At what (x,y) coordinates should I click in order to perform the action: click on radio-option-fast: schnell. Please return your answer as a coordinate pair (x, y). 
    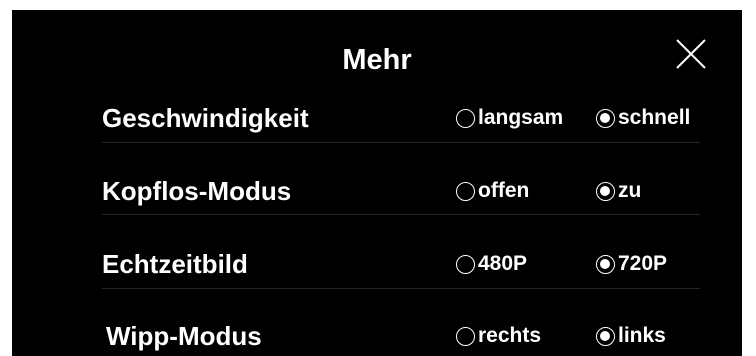
    Looking at the image, I should click on (643, 118).